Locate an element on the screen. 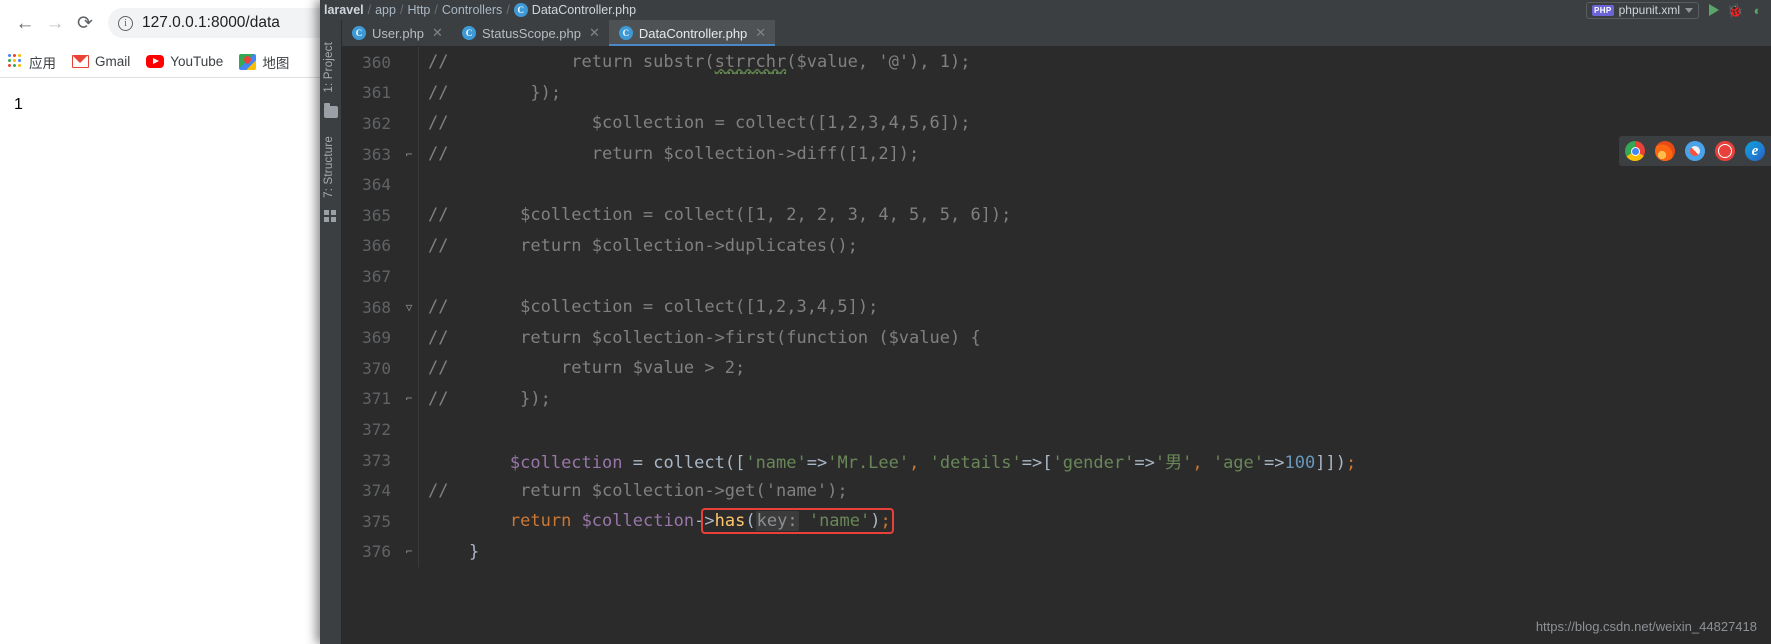  line-number: 364 is located at coordinates (376, 185).